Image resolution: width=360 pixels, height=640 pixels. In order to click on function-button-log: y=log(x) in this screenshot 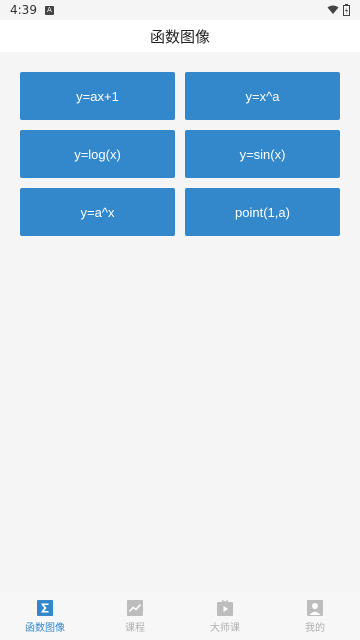, I will do `click(97, 154)`.